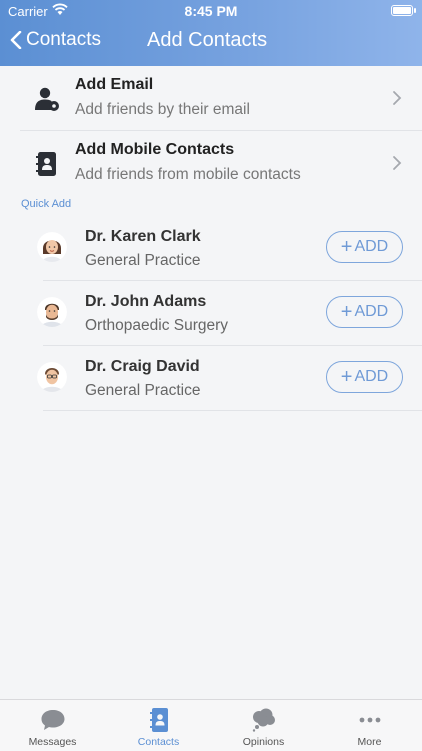  I want to click on tab-label: More, so click(369, 742).